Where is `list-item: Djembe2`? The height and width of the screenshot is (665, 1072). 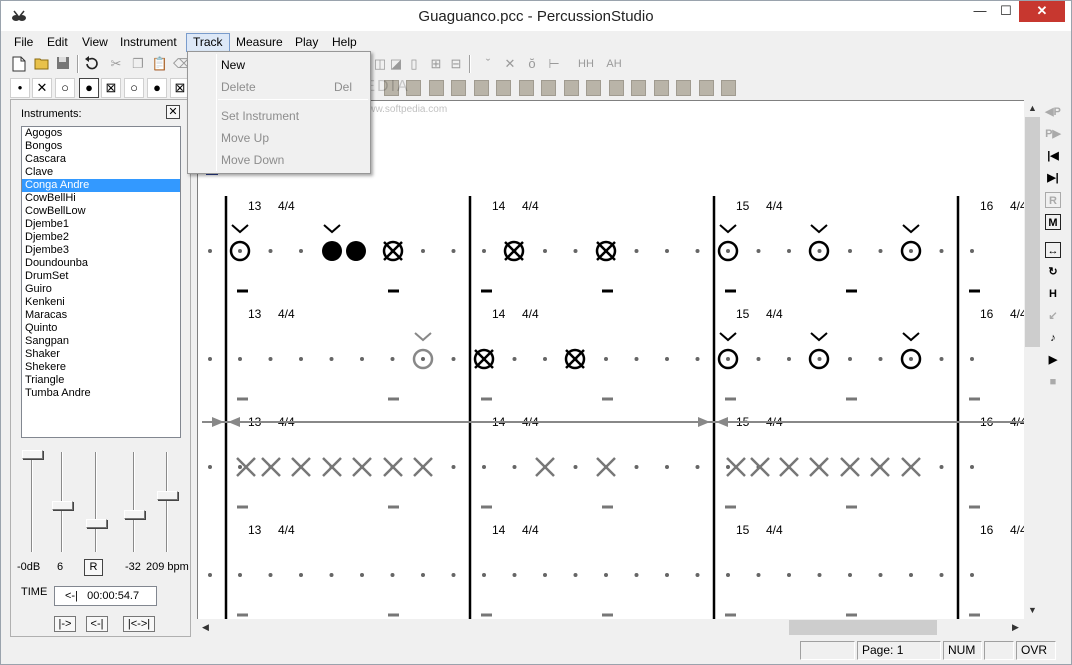
list-item: Djembe2 is located at coordinates (101, 237).